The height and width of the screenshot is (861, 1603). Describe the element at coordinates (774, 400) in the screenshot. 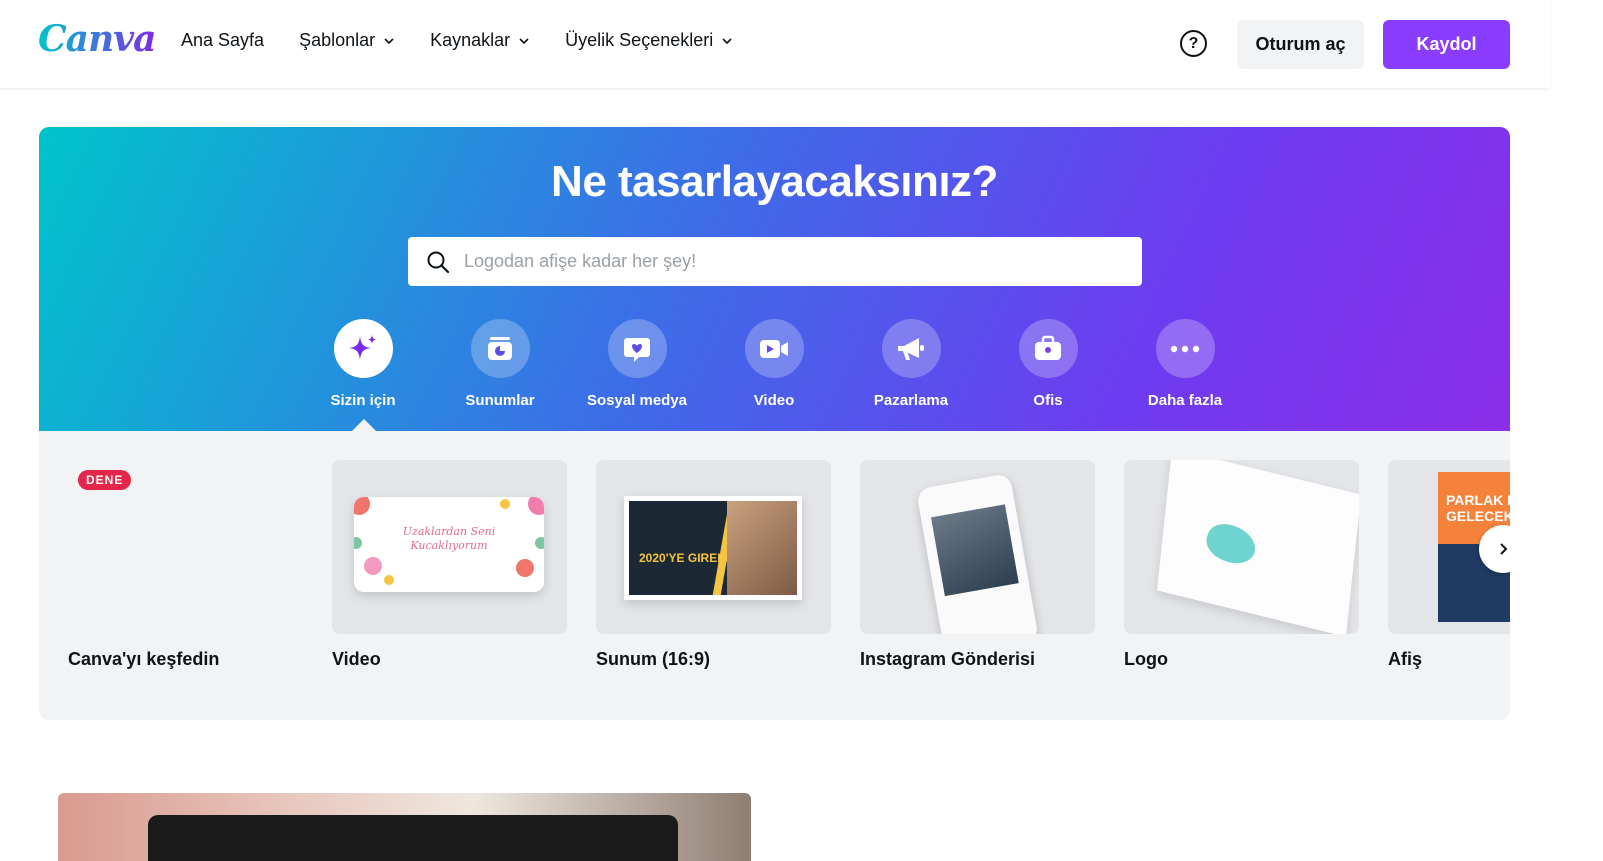

I see `category-label: Video` at that location.